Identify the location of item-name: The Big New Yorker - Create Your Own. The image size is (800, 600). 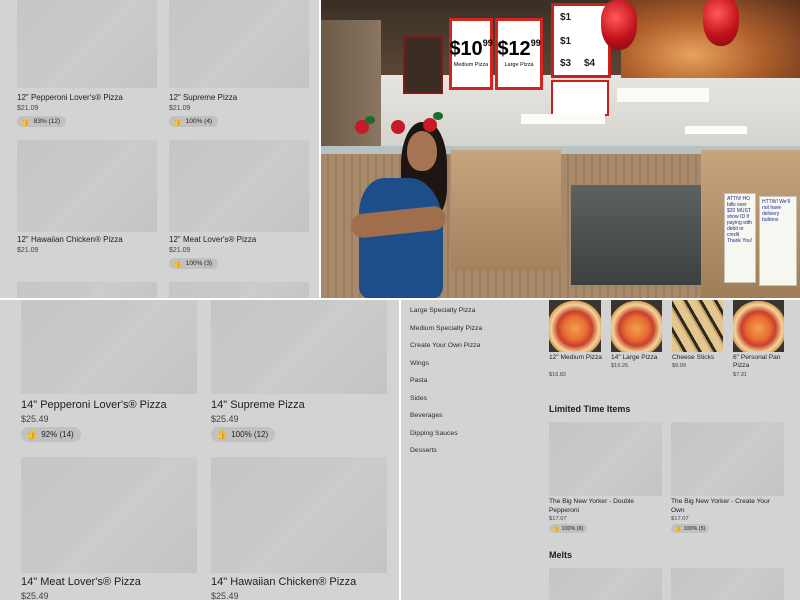
(726, 506).